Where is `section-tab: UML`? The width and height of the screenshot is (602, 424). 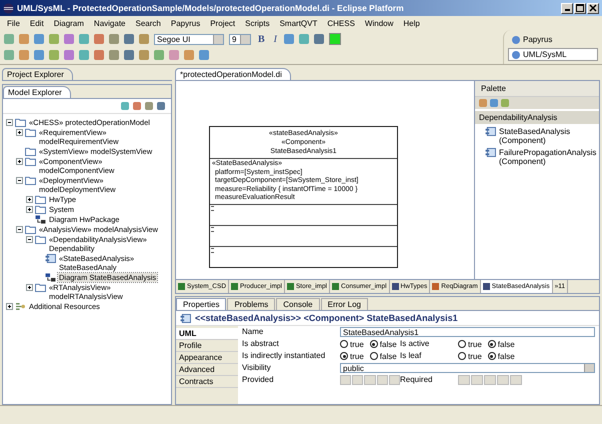 section-tab: UML is located at coordinates (207, 334).